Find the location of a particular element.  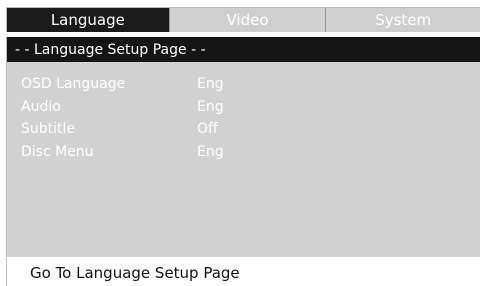

tab-language-label: Language is located at coordinates (87, 20).